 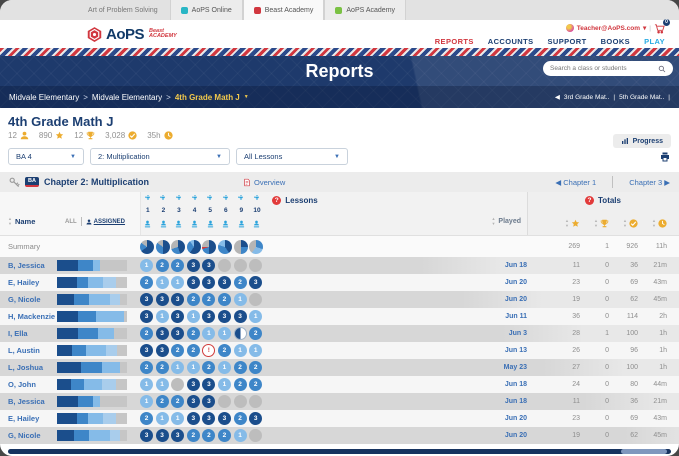 I want to click on scrollbar-thumb, so click(x=644, y=451).